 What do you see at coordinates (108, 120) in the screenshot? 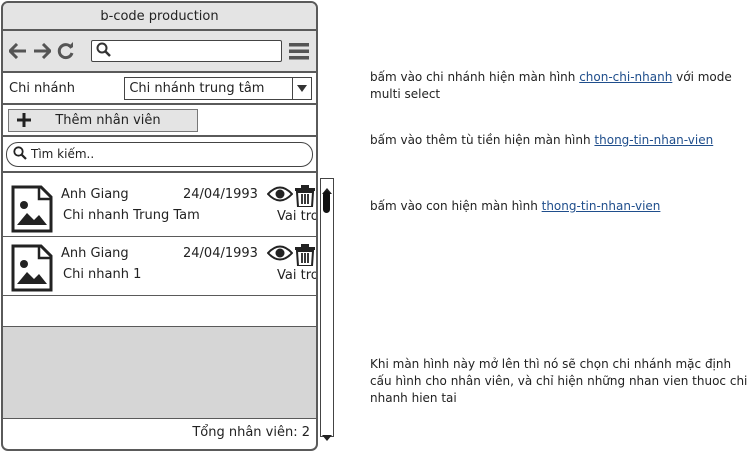
I see `add-employee-label: Thêm nhân viên` at bounding box center [108, 120].